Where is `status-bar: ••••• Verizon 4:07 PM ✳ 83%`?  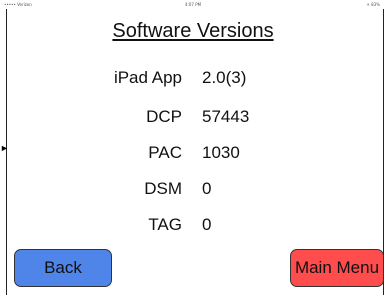
status-bar: ••••• Verizon 4:07 PM ✳ 83% is located at coordinates (193, 4).